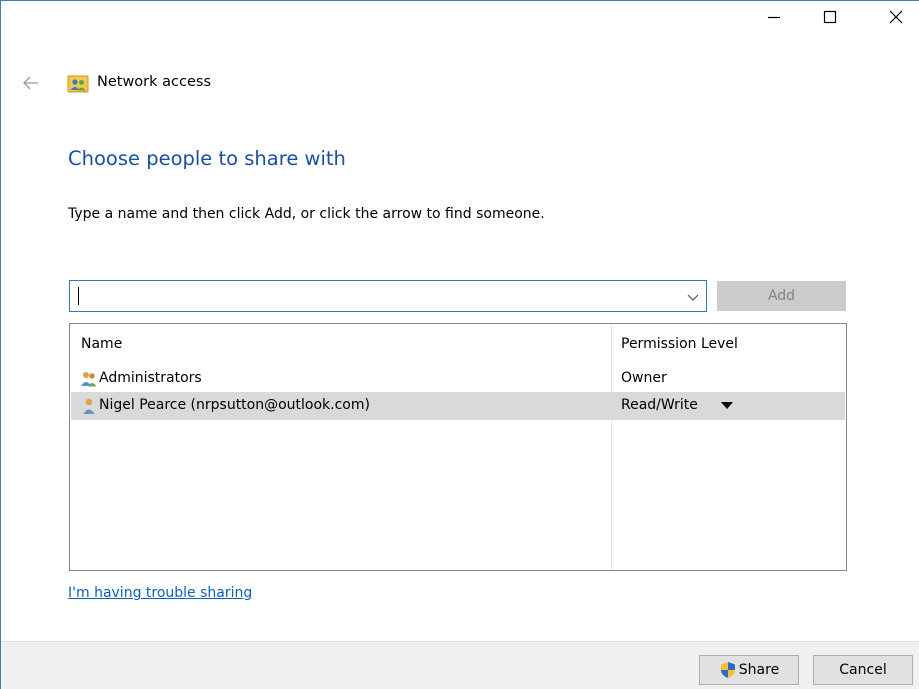 The image size is (919, 689). I want to click on trouble-sharing-link: I'm having trouble sharing, so click(160, 593).